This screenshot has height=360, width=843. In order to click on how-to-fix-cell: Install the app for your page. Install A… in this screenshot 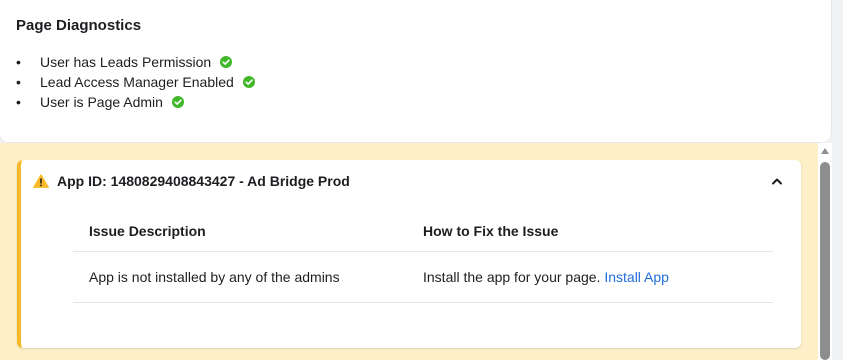, I will do `click(598, 277)`.